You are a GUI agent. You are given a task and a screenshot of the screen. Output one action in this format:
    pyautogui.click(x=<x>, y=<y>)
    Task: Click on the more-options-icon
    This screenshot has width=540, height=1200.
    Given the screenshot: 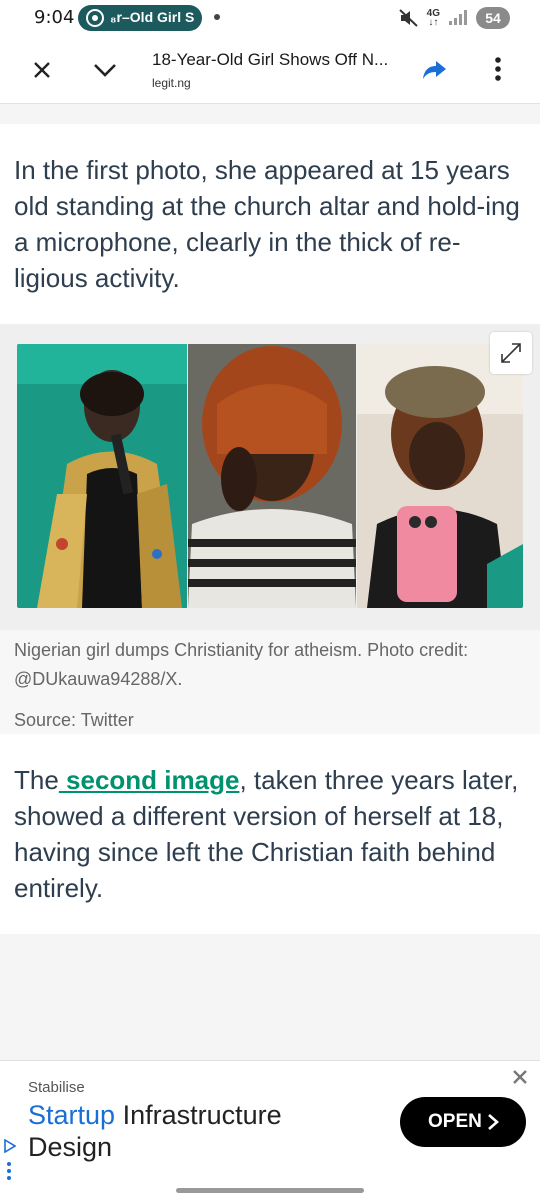 What is the action you would take?
    pyautogui.click(x=498, y=69)
    